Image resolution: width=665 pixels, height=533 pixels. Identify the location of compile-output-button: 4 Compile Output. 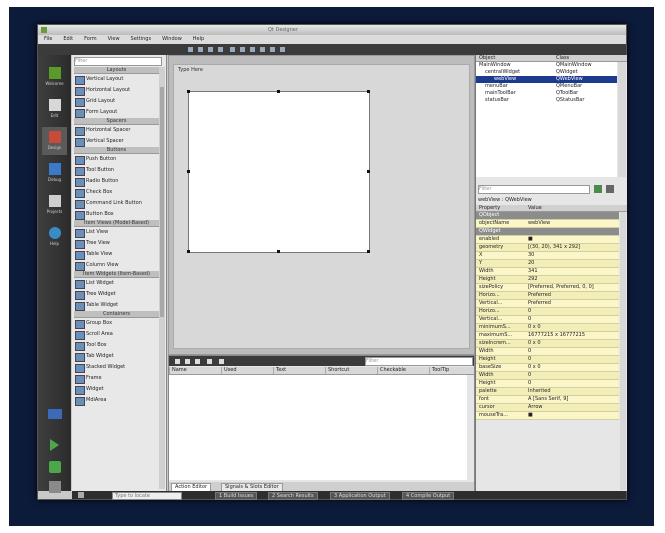
(428, 496).